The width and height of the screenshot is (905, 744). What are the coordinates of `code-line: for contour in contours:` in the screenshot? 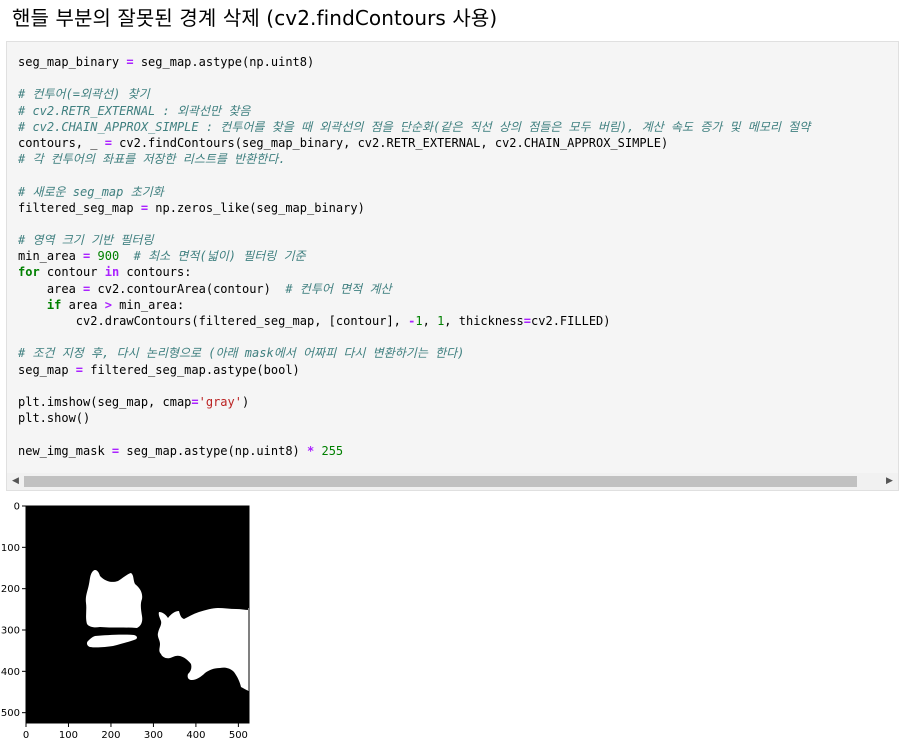 It's located at (458, 272).